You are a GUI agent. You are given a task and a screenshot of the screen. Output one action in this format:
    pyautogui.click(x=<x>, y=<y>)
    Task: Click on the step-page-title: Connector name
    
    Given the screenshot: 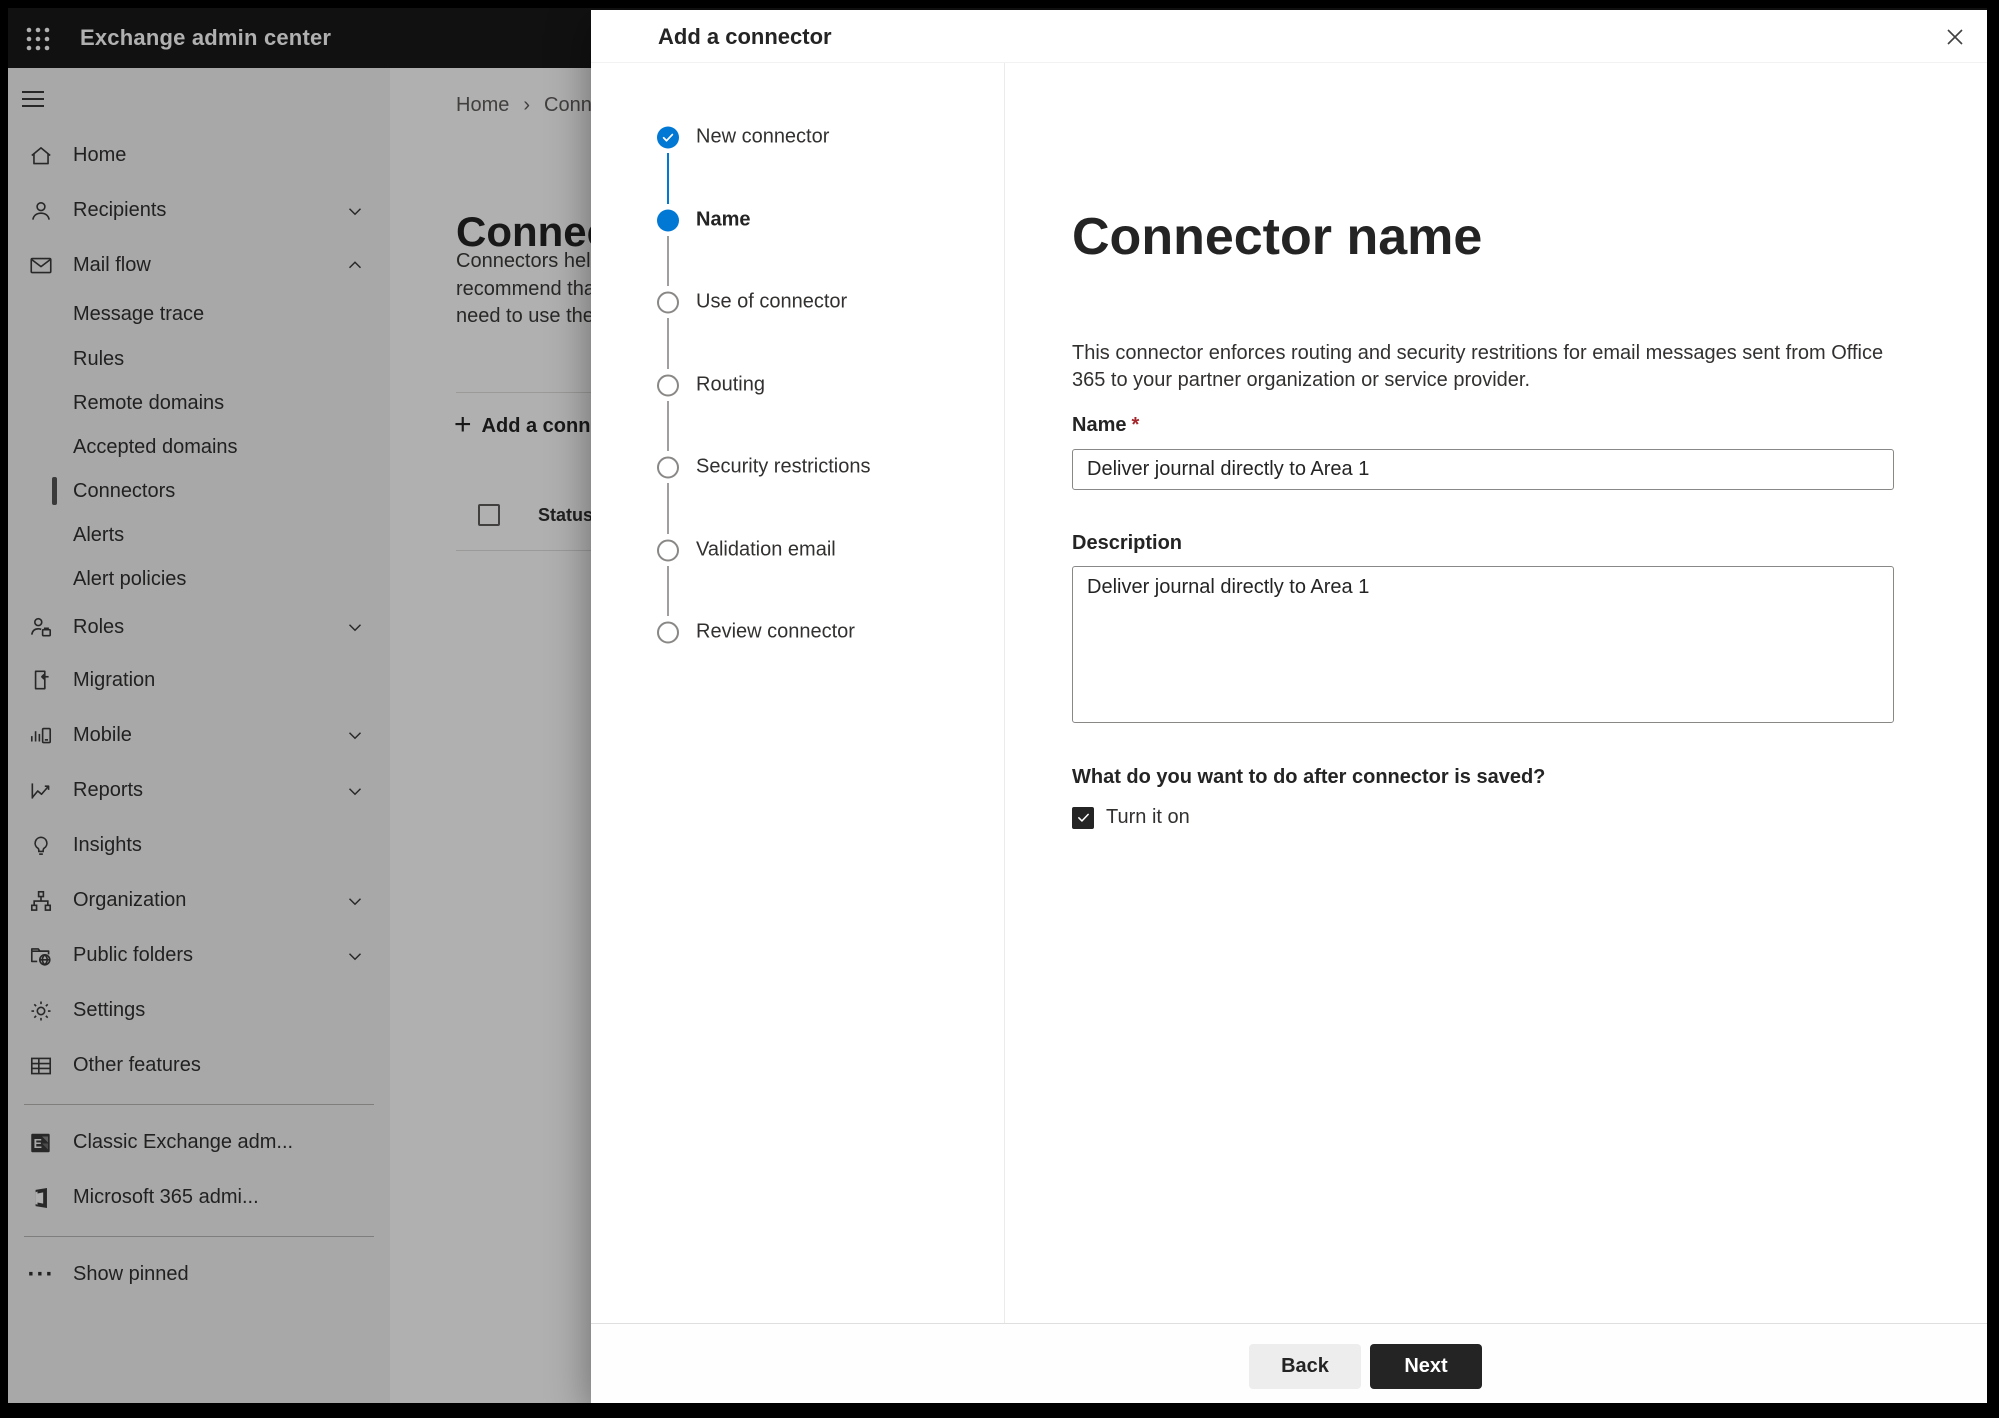 What is the action you would take?
    pyautogui.click(x=1277, y=236)
    